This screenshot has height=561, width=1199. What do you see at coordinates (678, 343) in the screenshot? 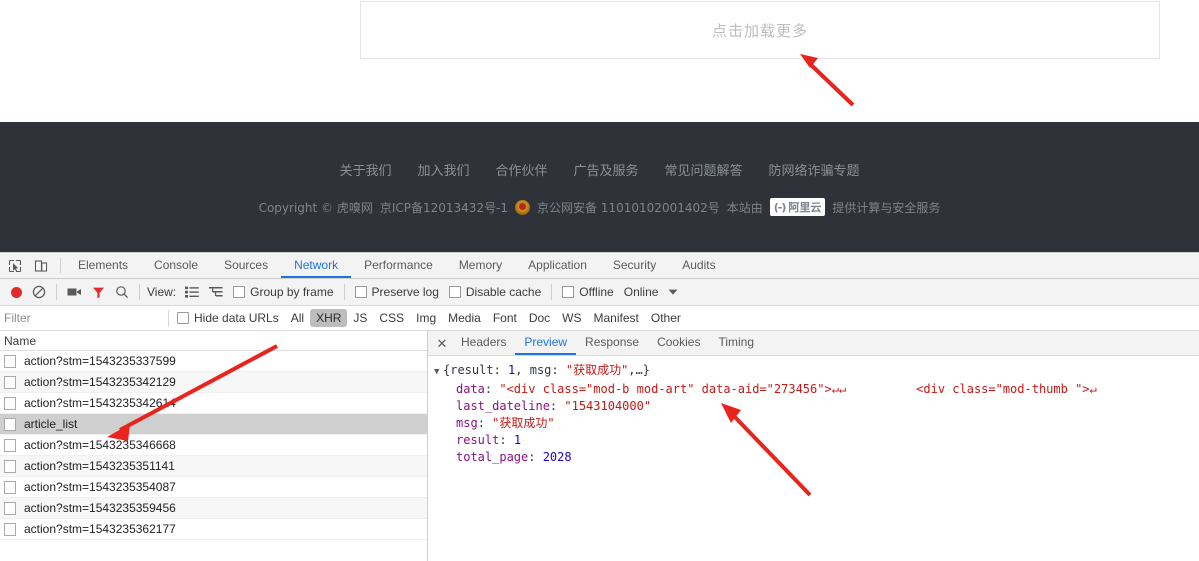
I see `tab-cookies: Cookies` at bounding box center [678, 343].